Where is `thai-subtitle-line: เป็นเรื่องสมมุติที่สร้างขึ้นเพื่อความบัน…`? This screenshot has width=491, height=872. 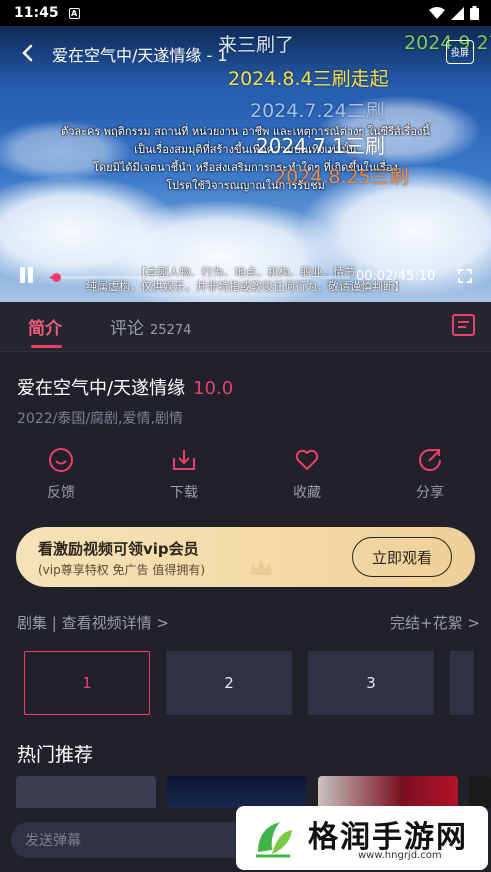
thai-subtitle-line: เป็นเรื่องสมมุติที่สร้างขึ้นเพื่อความบัน… is located at coordinates (245, 149).